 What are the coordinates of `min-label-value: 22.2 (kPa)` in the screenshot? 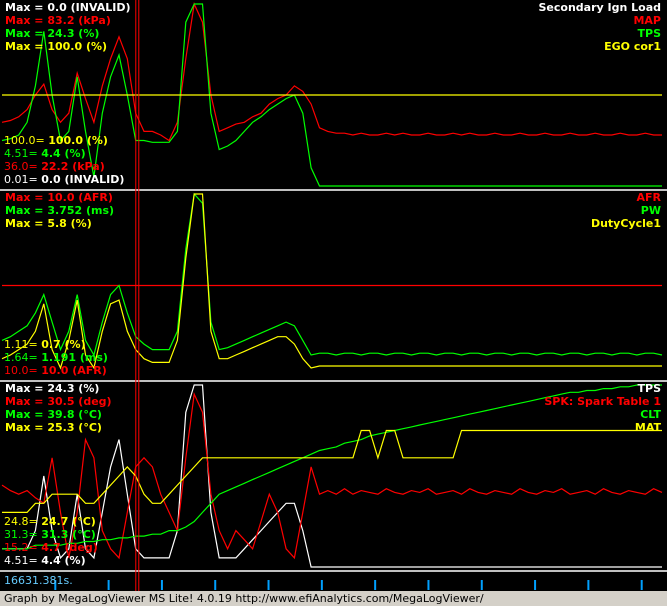 It's located at (73, 166).